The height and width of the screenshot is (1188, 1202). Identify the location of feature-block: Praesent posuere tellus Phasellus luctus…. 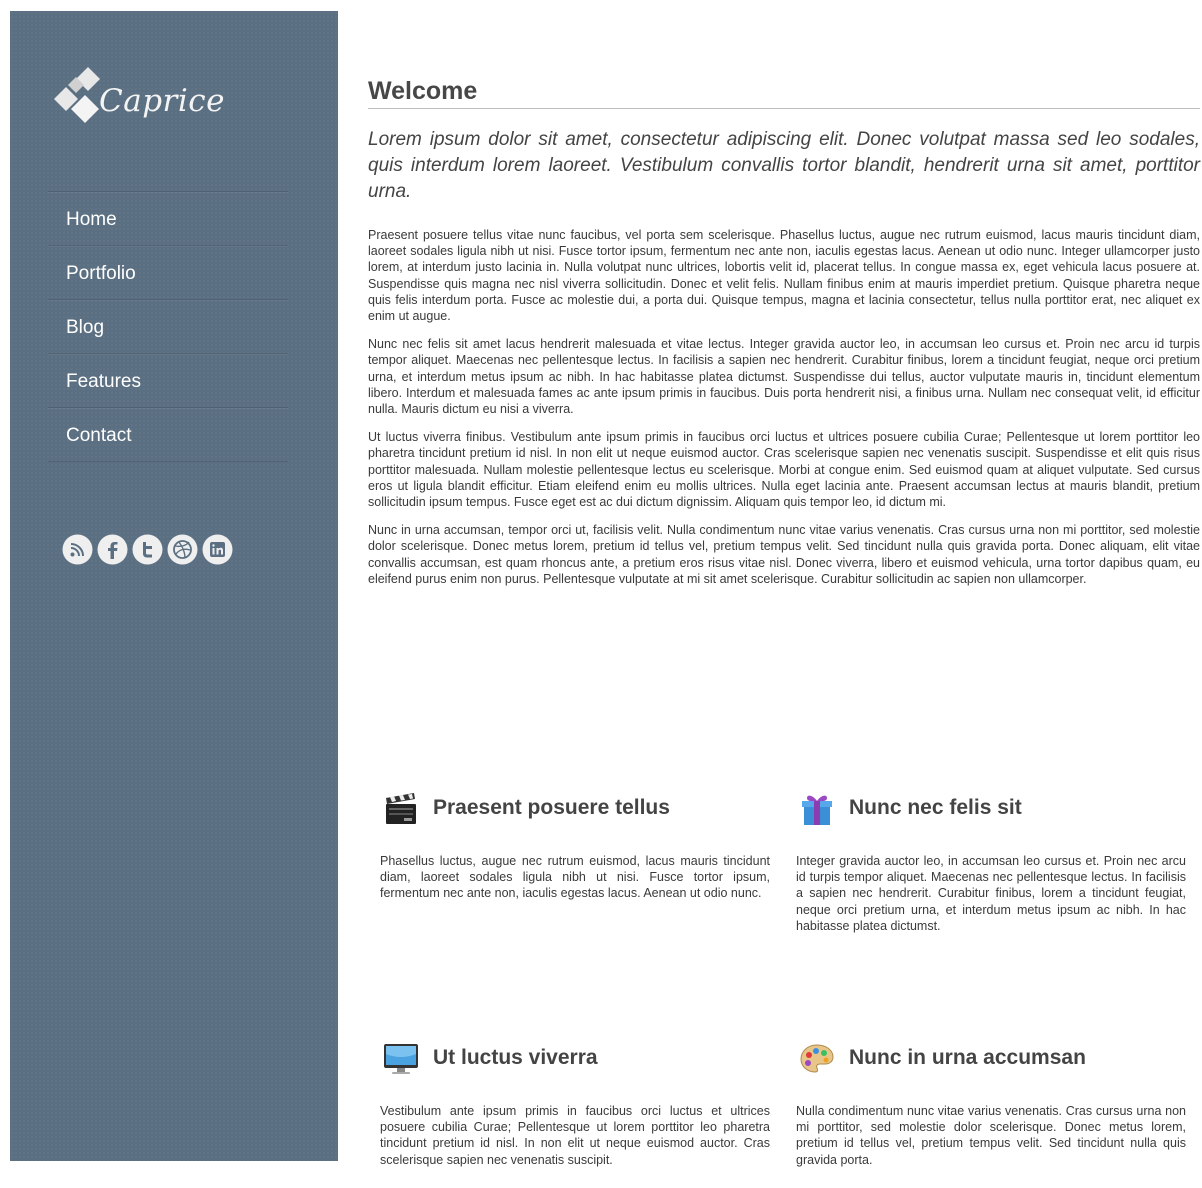
(575, 846).